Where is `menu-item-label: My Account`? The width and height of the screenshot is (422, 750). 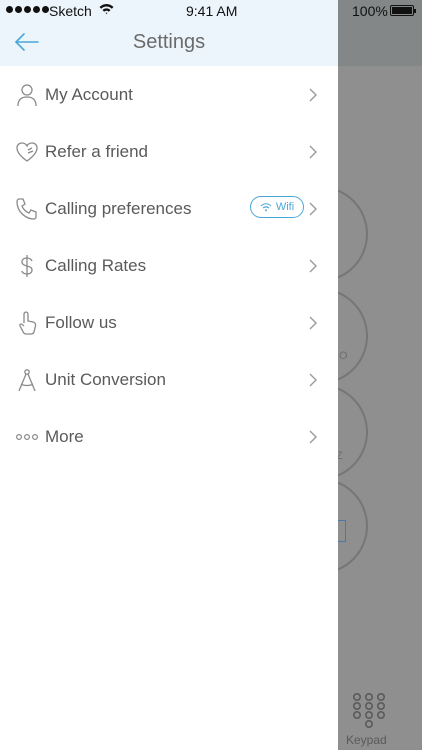
menu-item-label: My Account is located at coordinates (89, 94).